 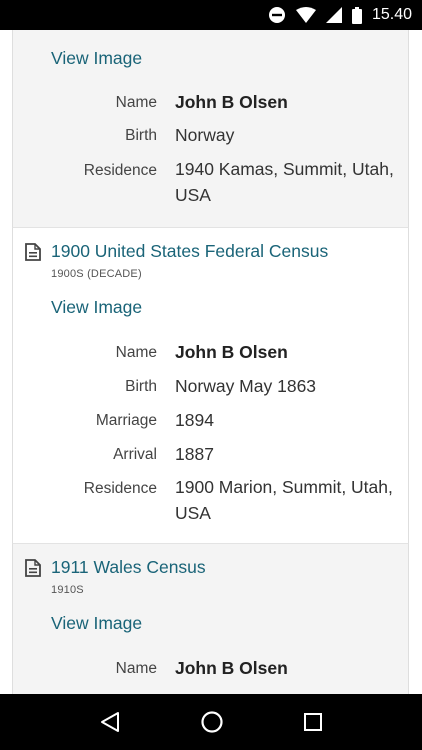 I want to click on status-bar: 15.40, so click(x=211, y=15).